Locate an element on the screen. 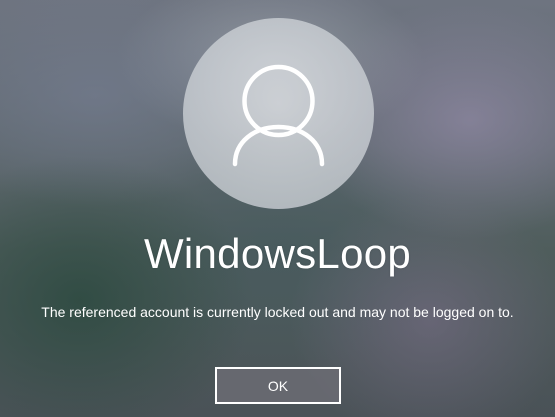  account-name: WindowsLoop is located at coordinates (277, 253).